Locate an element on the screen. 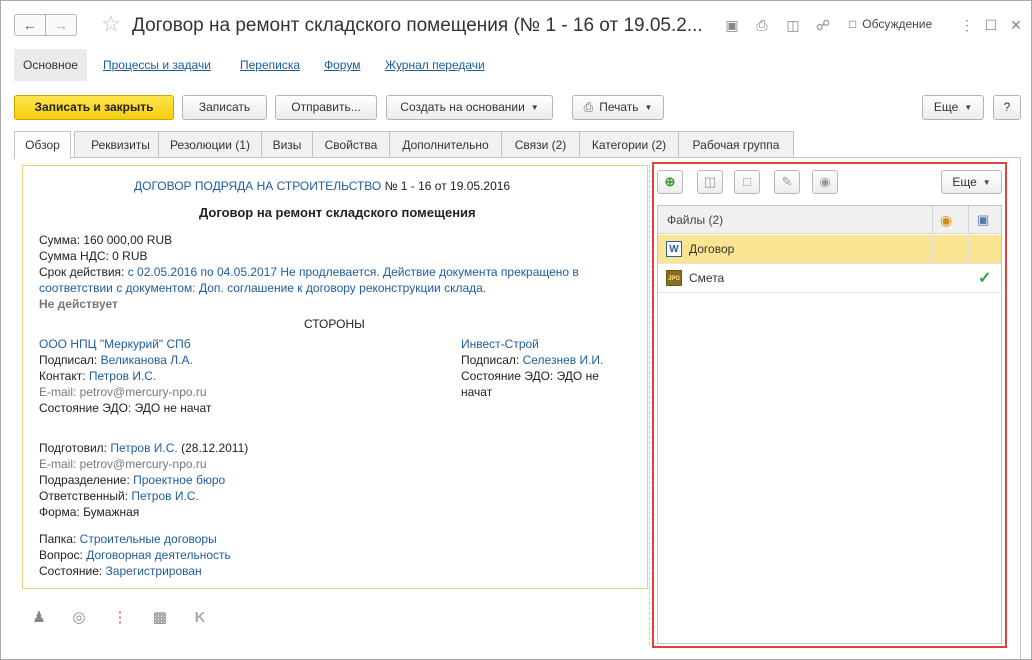  party1-contact: Контакт: Петров И.С. is located at coordinates (98, 376).